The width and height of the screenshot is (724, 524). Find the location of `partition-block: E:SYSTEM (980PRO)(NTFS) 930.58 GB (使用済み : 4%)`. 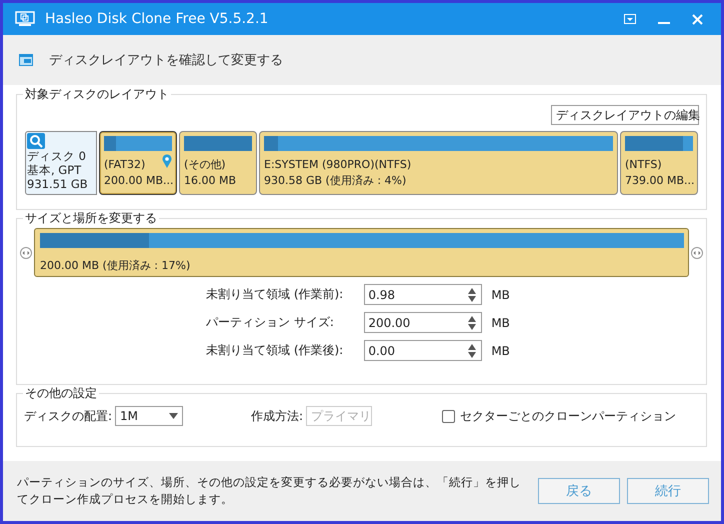

partition-block: E:SYSTEM (980PRO)(NTFS) 930.58 GB (使用済み : 4%) is located at coordinates (438, 163).